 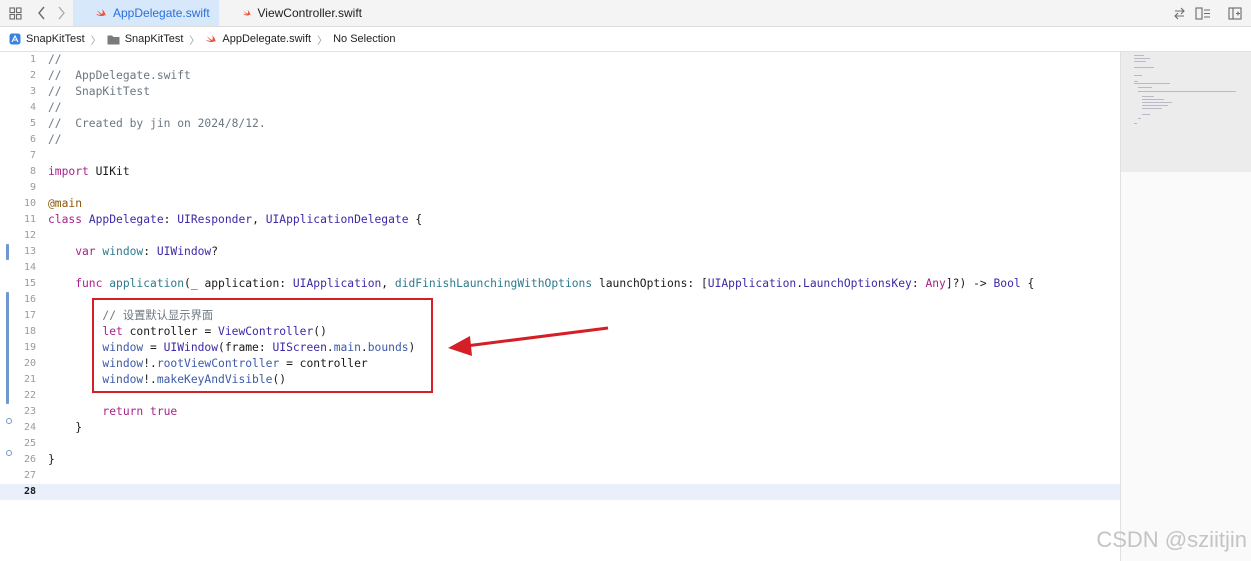 I want to click on minimap, so click(x=1185, y=306).